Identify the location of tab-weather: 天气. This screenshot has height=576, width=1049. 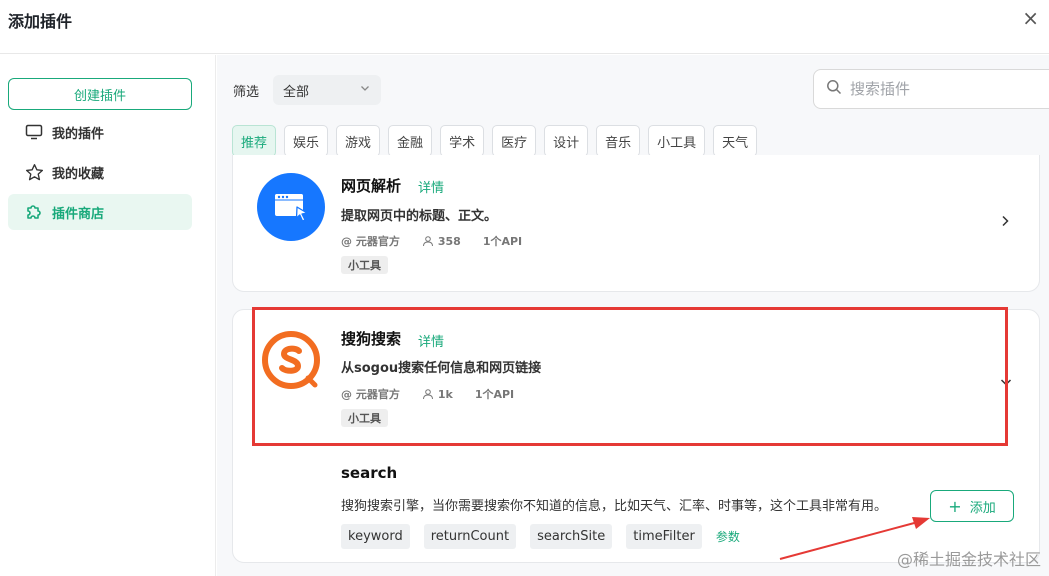
(735, 141).